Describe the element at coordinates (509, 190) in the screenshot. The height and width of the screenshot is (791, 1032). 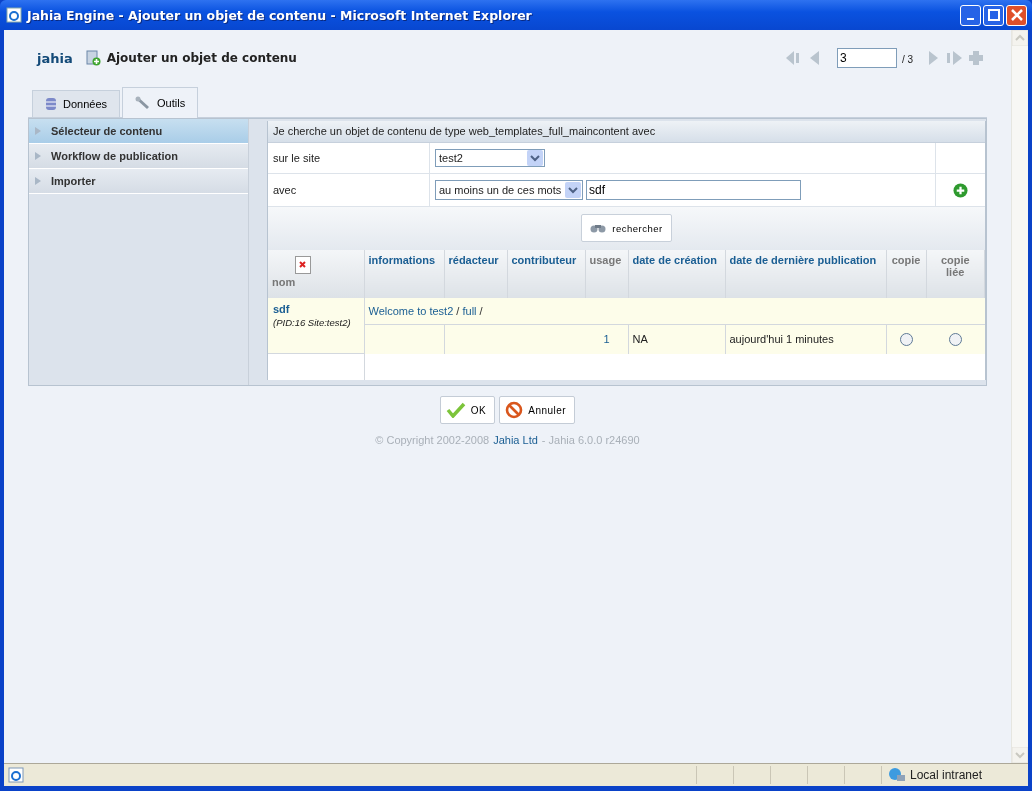
I see `match-mode-dropdown: au moins un de ces mots` at that location.